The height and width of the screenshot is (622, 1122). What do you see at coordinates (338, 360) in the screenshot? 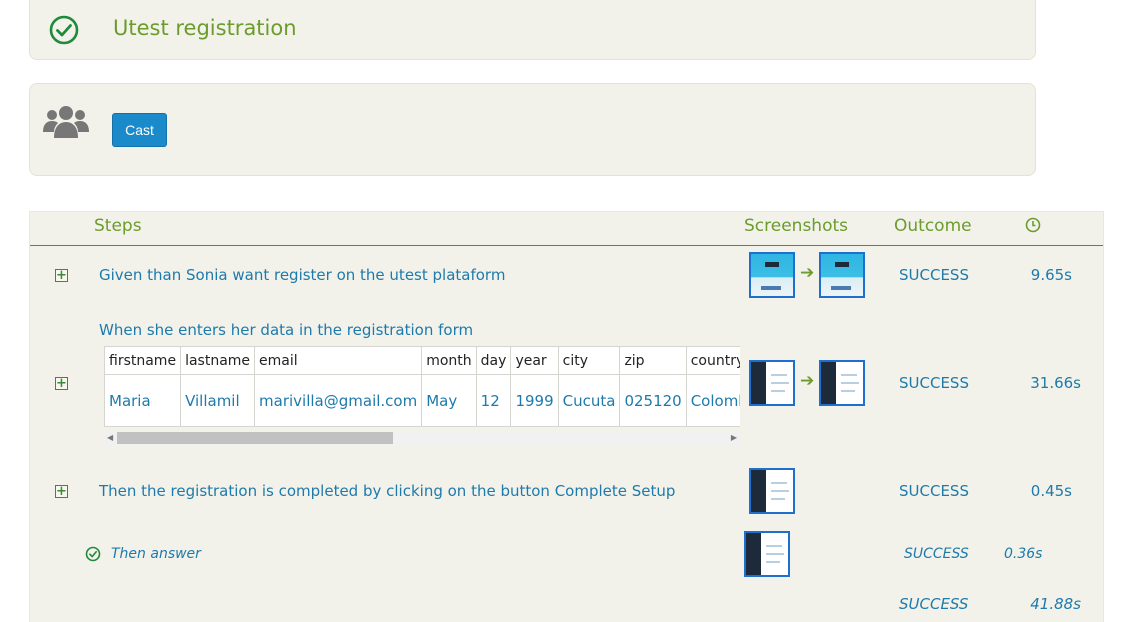
I see `column-header: email` at bounding box center [338, 360].